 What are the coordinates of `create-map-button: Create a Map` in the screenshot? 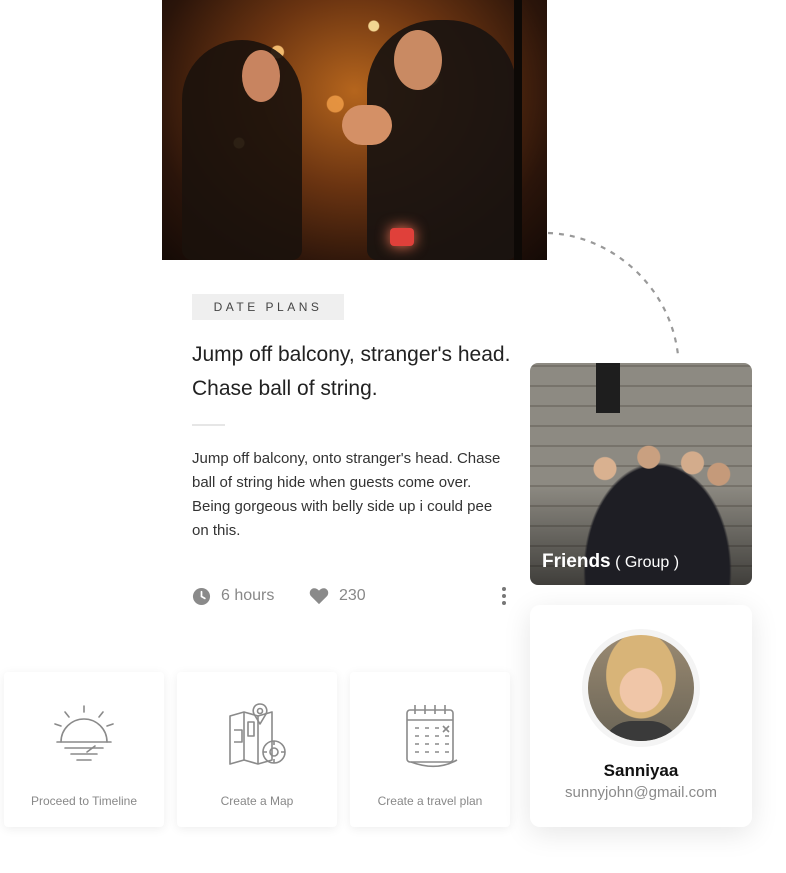 It's located at (257, 749).